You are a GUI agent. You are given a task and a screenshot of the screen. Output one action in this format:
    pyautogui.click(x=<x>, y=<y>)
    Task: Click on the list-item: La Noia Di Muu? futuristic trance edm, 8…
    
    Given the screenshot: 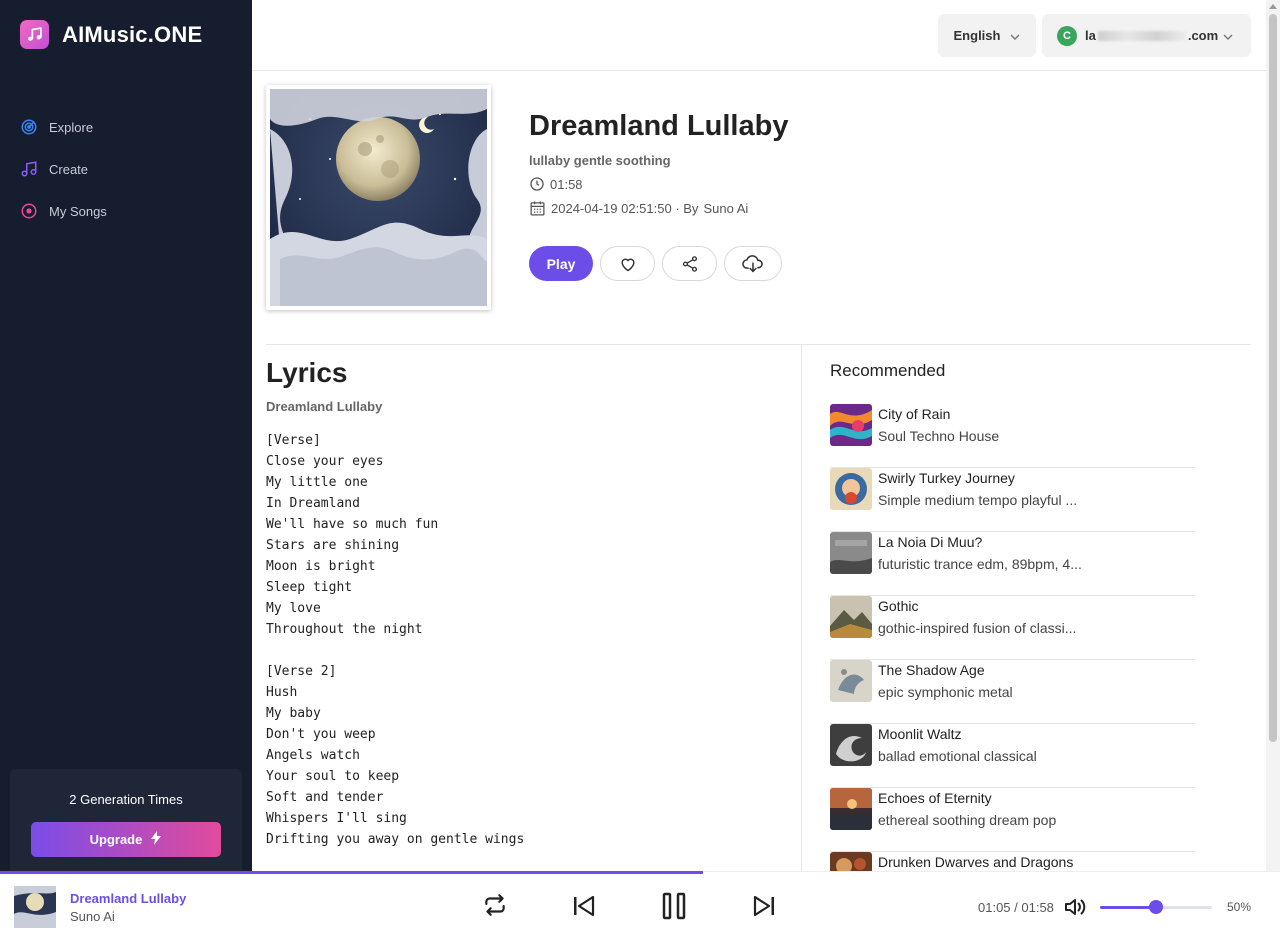 What is the action you would take?
    pyautogui.click(x=1012, y=564)
    